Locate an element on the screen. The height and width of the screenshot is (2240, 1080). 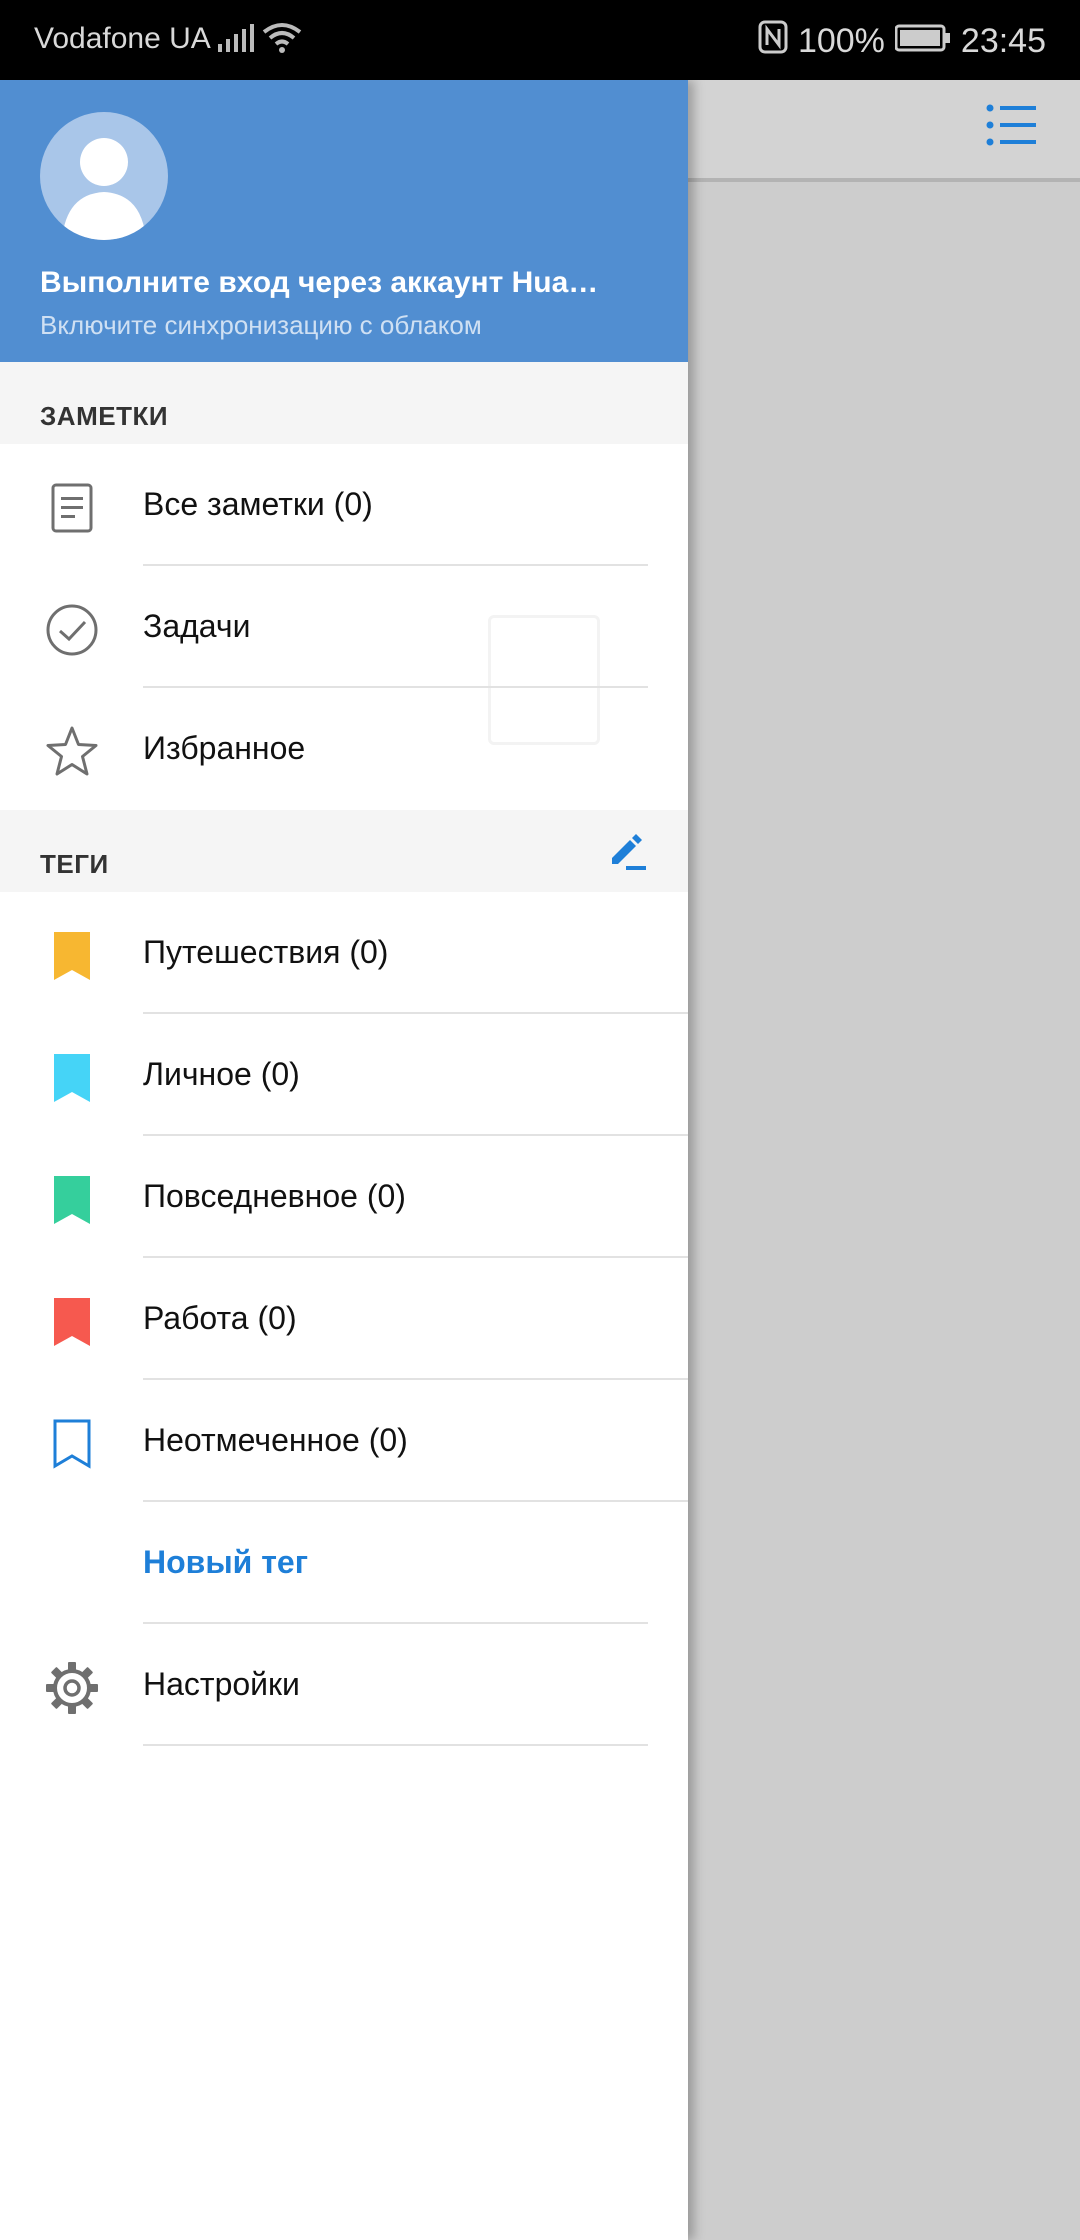
tag-label: Повседневное (0) is located at coordinates (274, 1196).